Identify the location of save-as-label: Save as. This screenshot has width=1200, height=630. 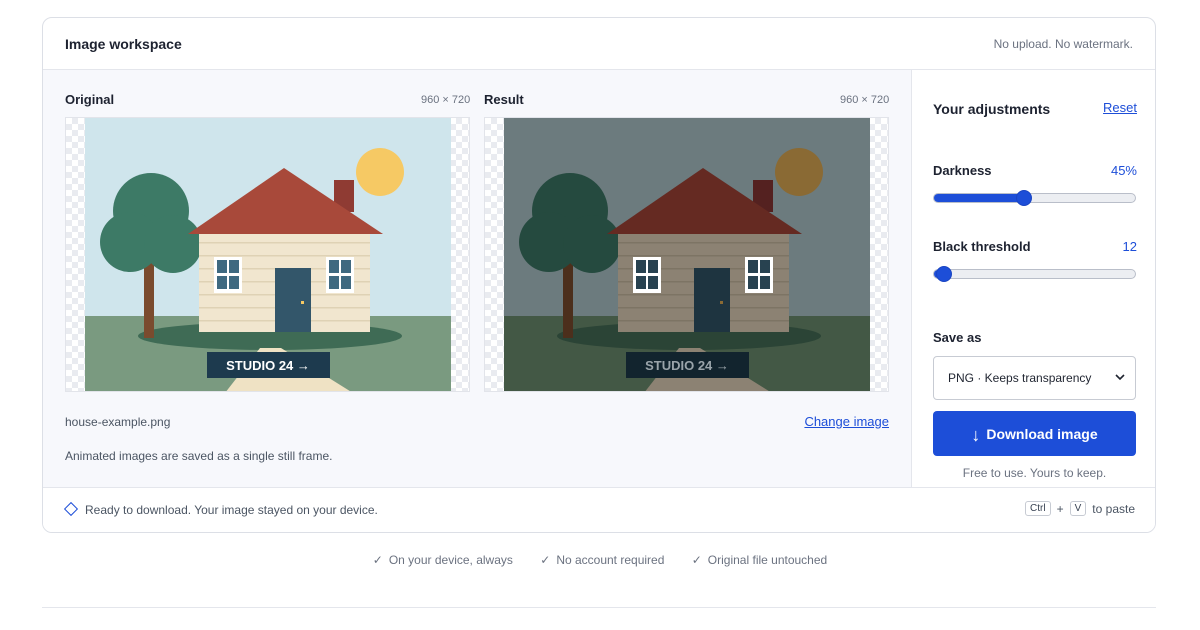
(957, 337).